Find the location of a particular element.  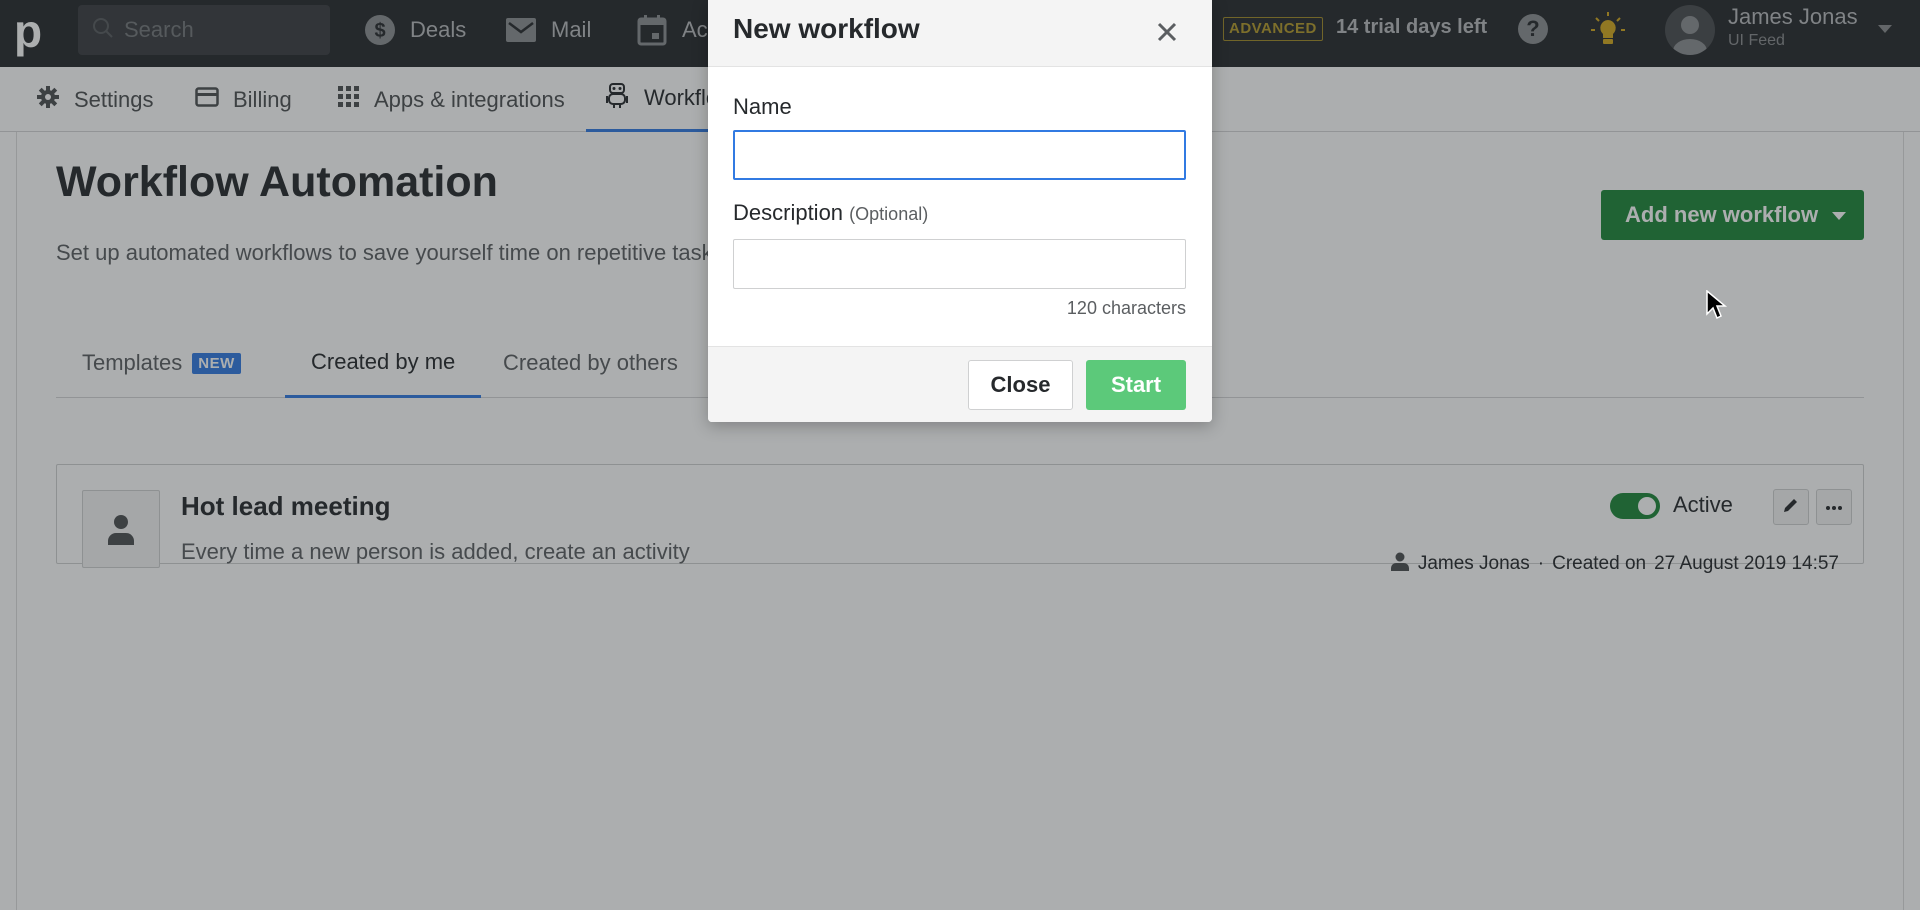

description-label-text: Description is located at coordinates (788, 212).